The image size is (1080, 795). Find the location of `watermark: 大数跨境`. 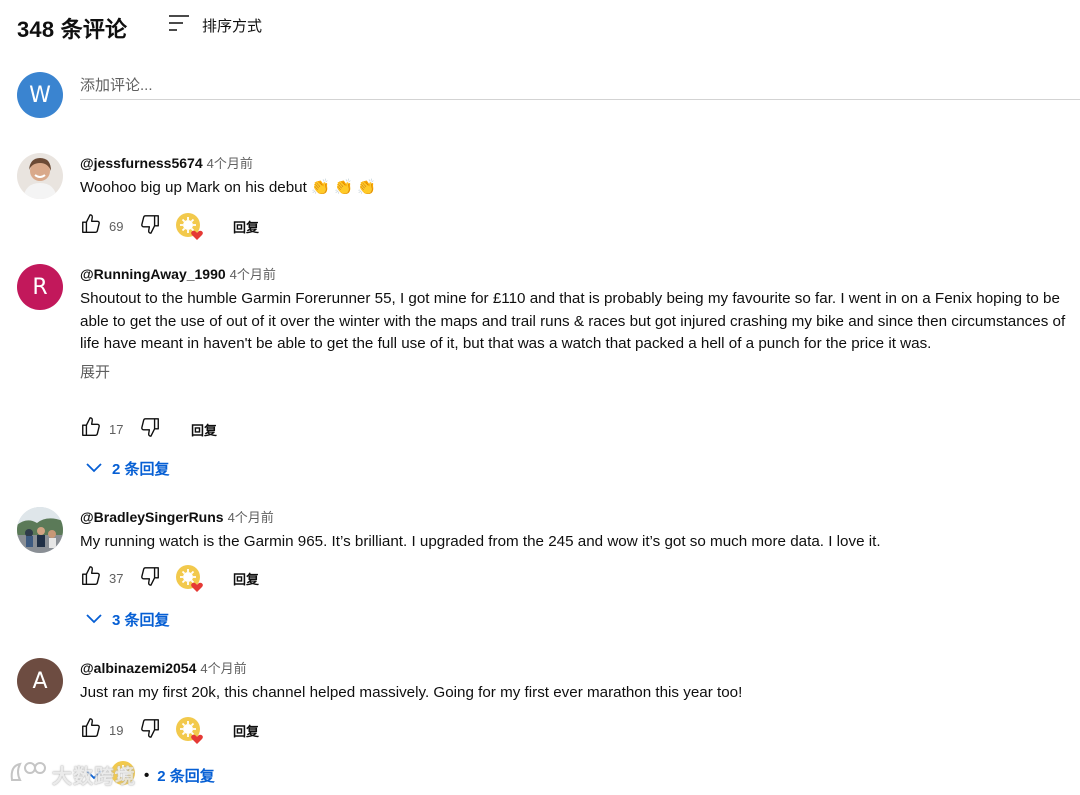

watermark: 大数跨境 is located at coordinates (72, 774).